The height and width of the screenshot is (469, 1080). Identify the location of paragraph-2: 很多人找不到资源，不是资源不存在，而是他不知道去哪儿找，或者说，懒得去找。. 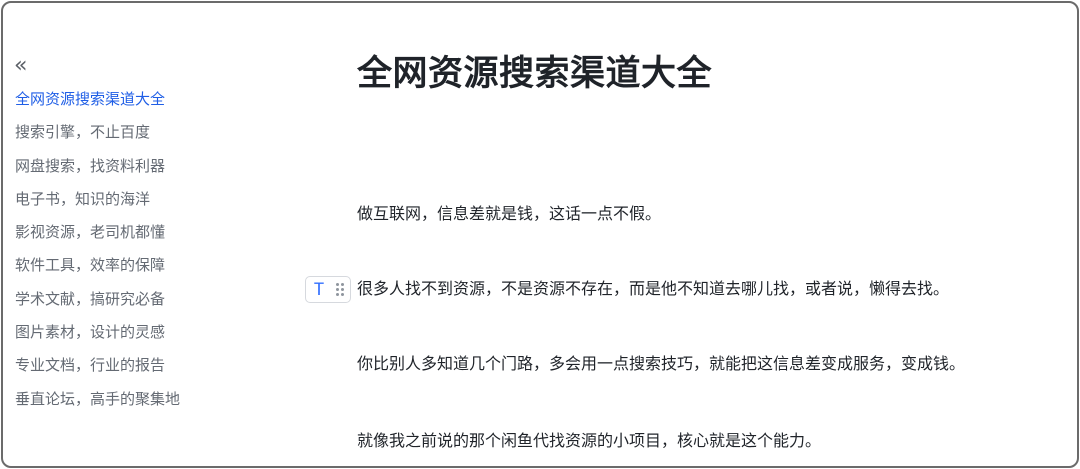
(653, 289).